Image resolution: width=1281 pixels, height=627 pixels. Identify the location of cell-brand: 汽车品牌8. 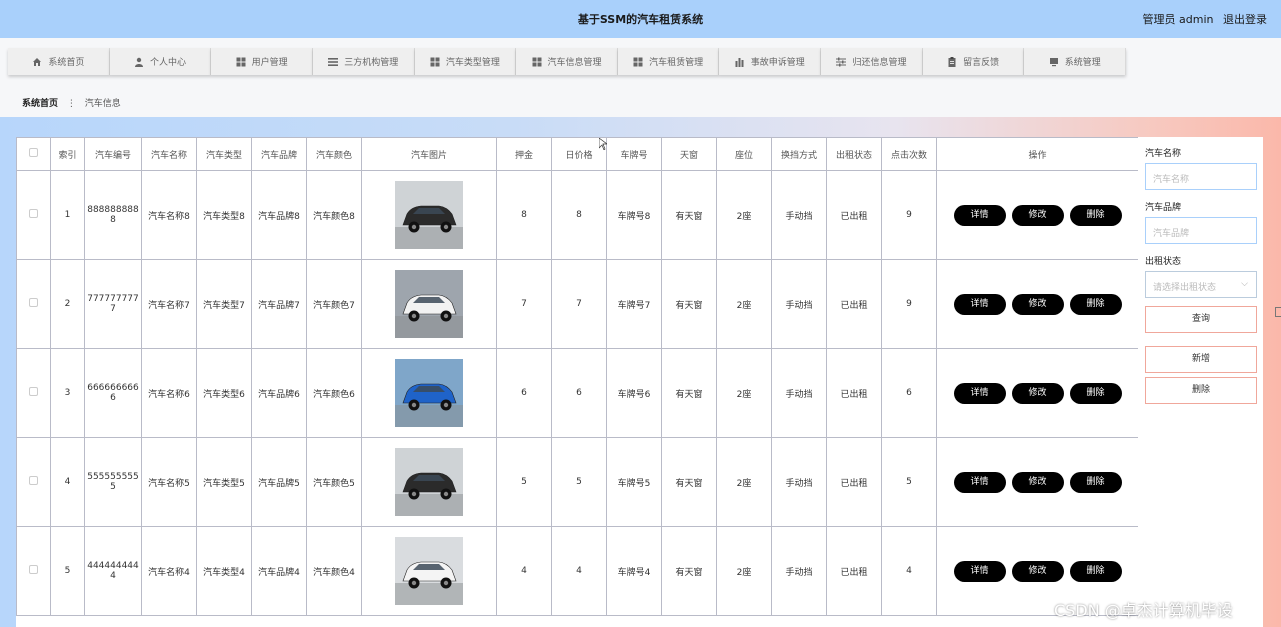
(279, 215).